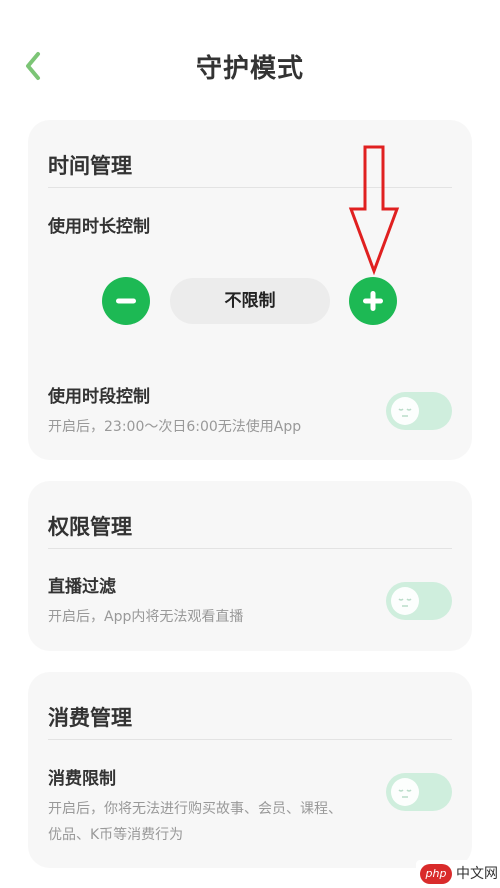 Image resolution: width=500 pixels, height=888 pixels. I want to click on card-title: 权限管理, so click(90, 527).